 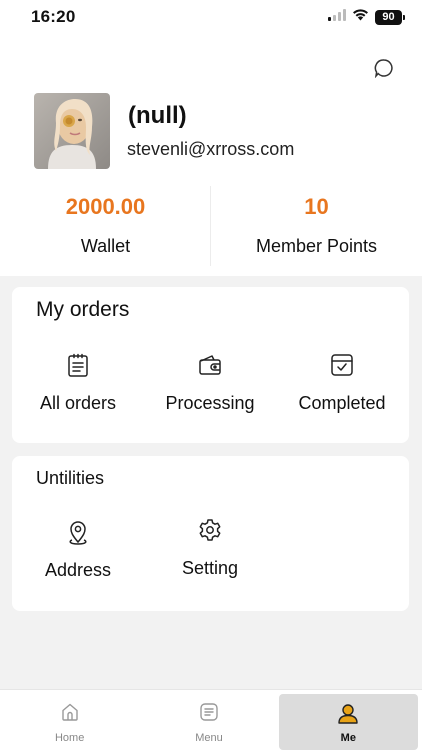 What do you see at coordinates (209, 712) in the screenshot?
I see `menu-icon` at bounding box center [209, 712].